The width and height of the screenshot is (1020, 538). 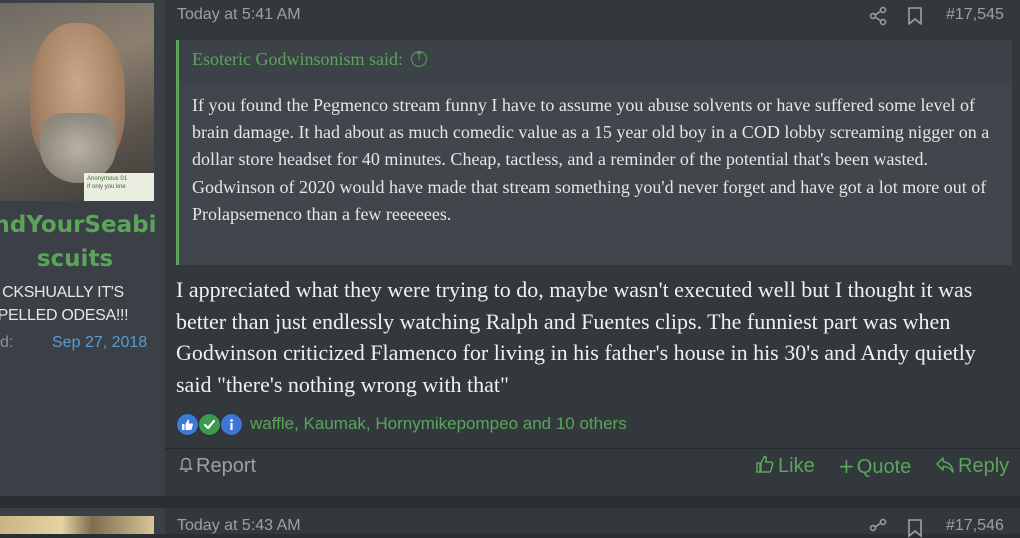 What do you see at coordinates (765, 464) in the screenshot?
I see `thumbs-up-icon` at bounding box center [765, 464].